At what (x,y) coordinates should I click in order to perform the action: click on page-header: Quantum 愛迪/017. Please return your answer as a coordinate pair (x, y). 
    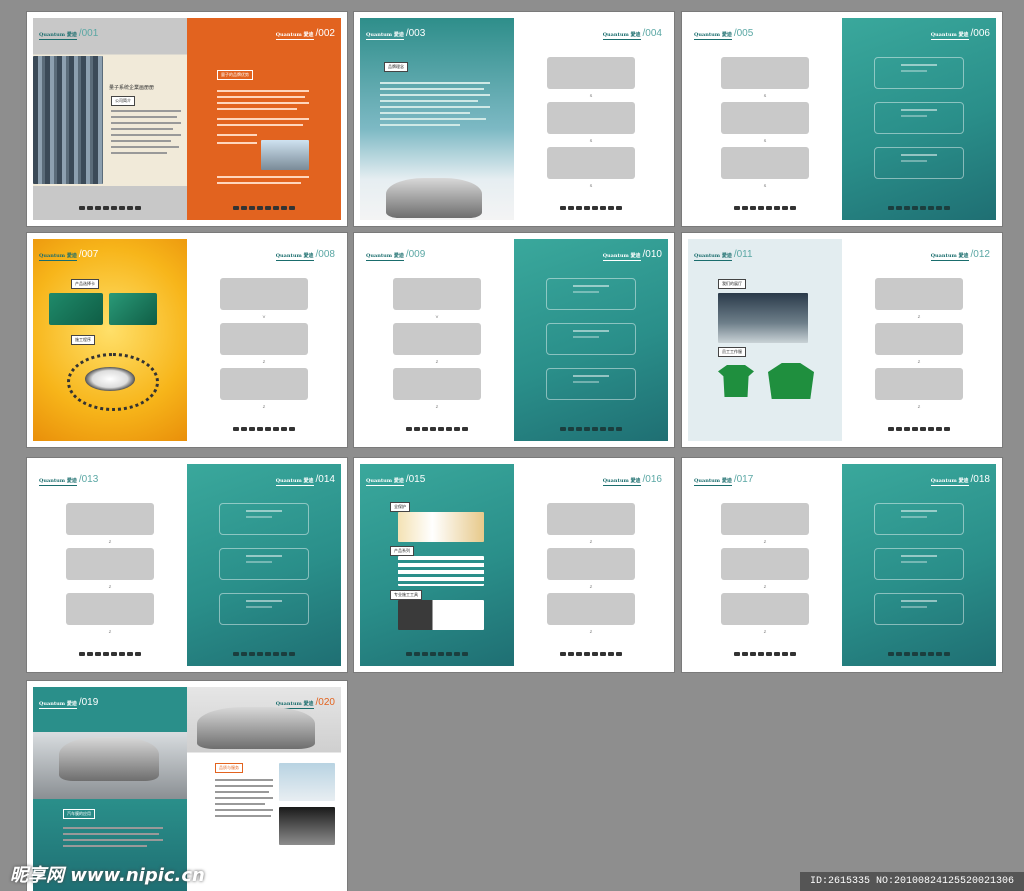
    Looking at the image, I should click on (723, 480).